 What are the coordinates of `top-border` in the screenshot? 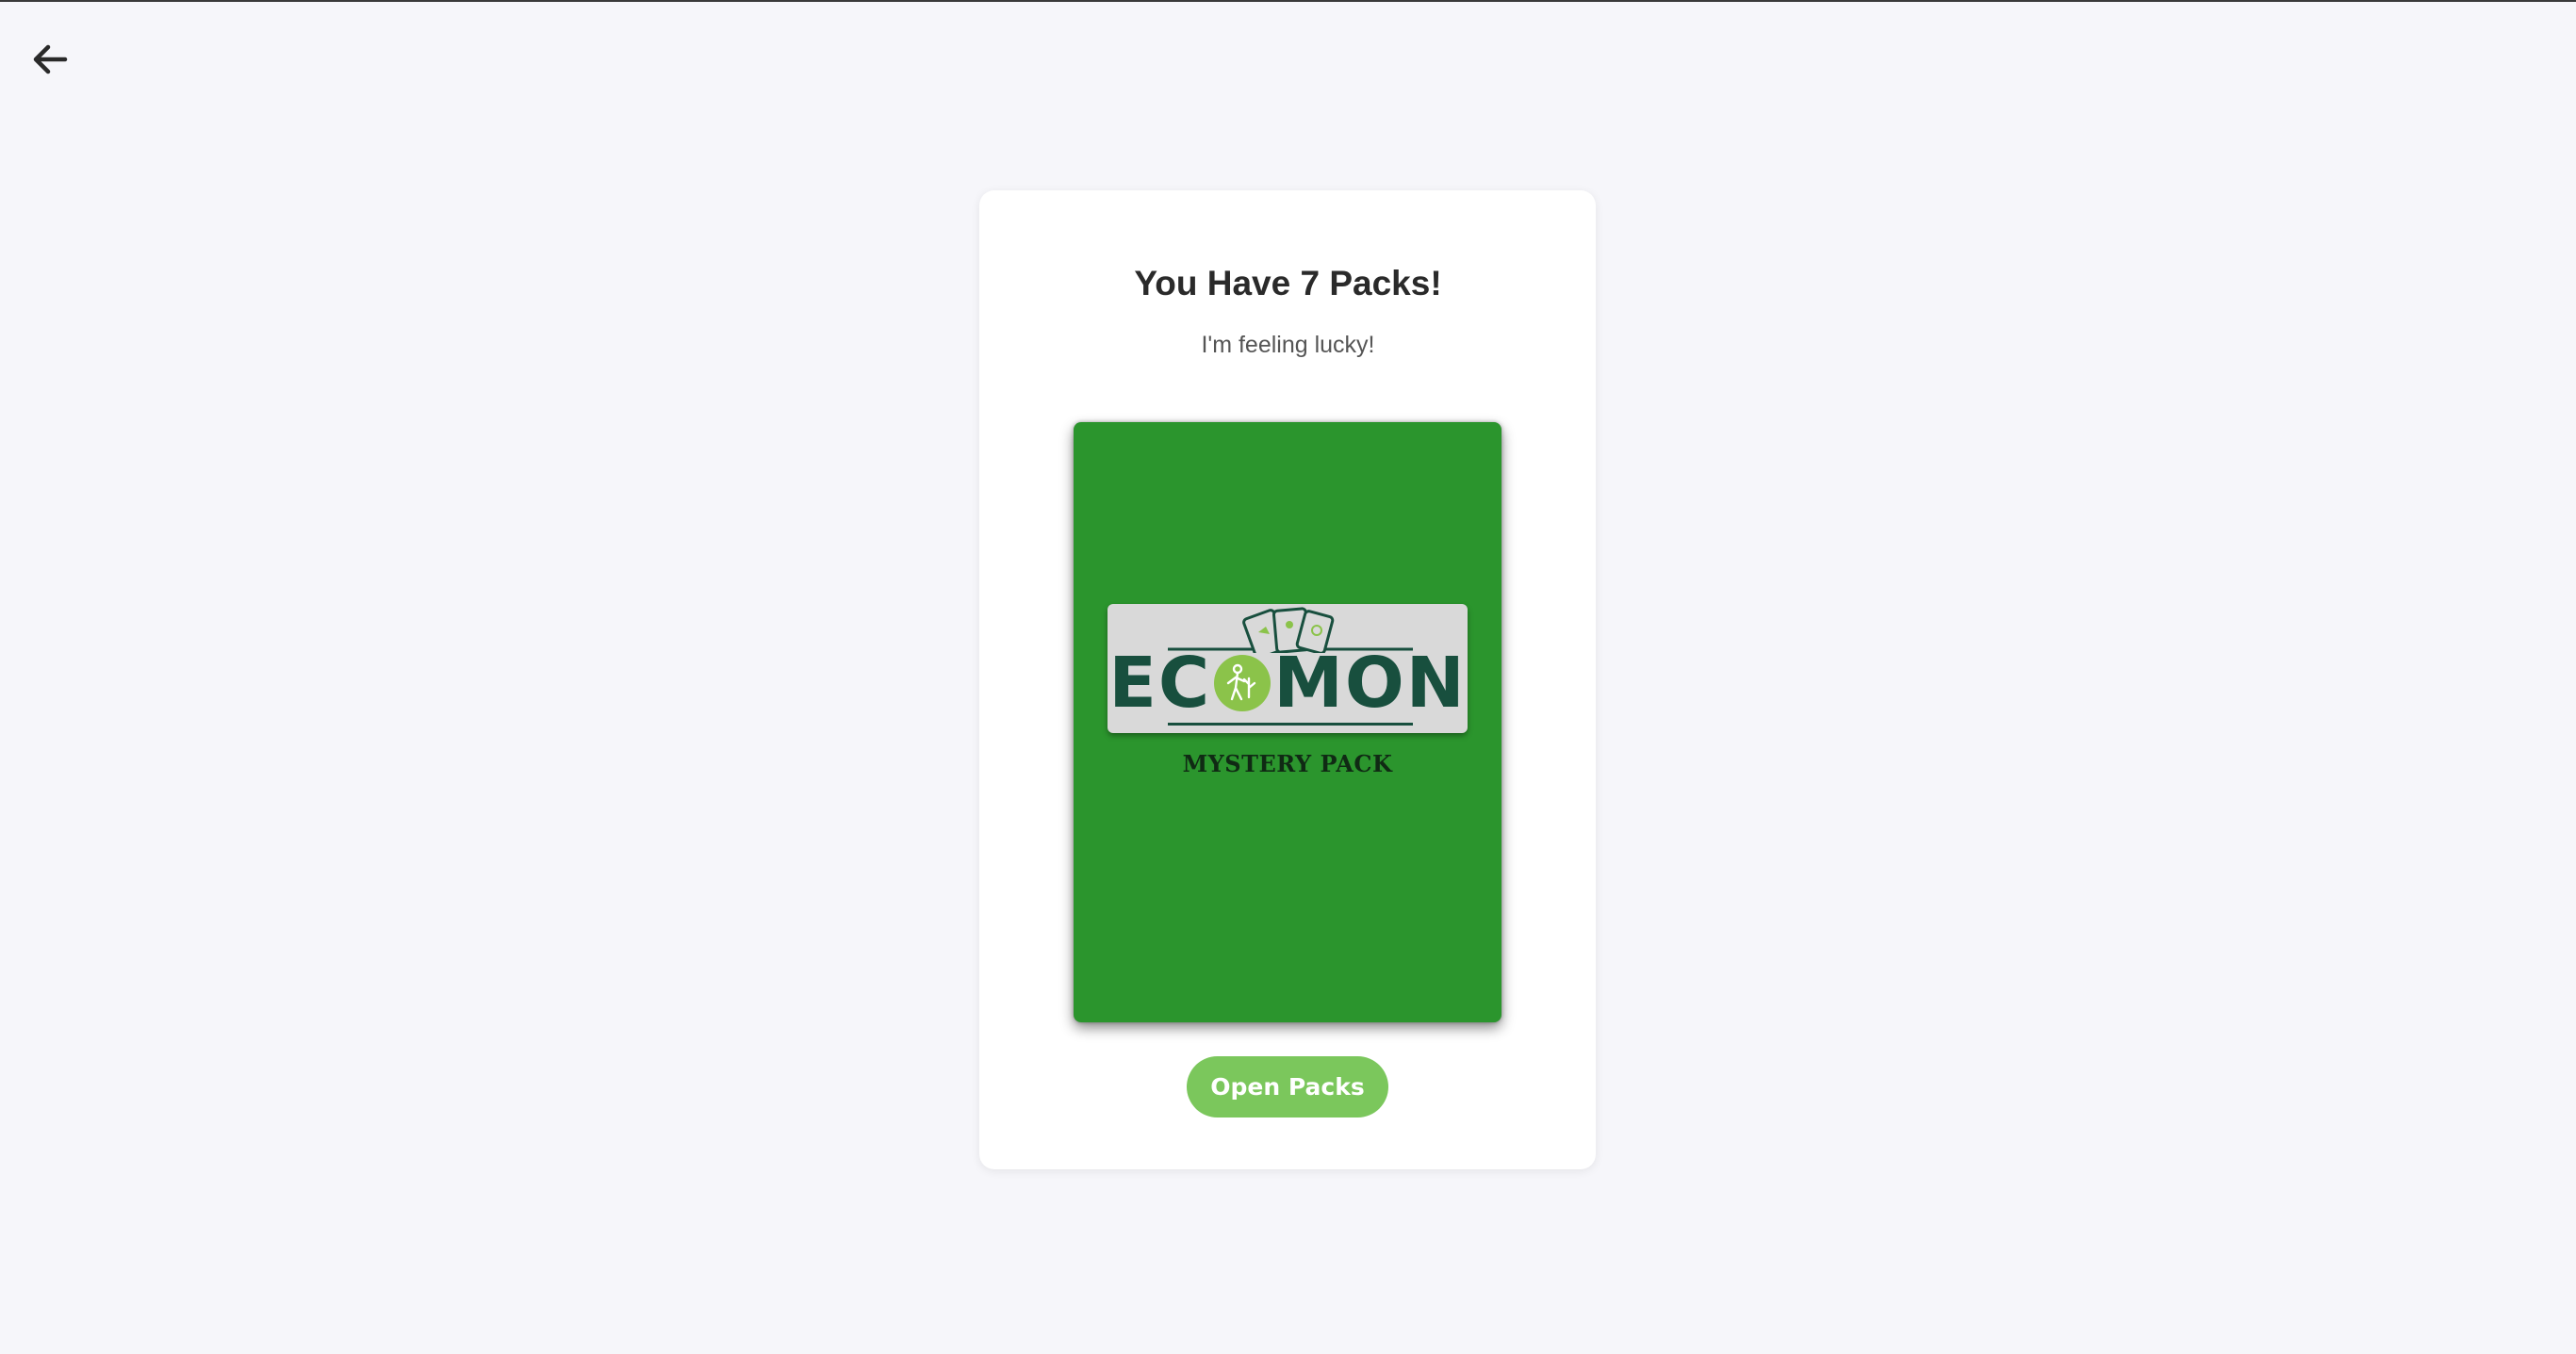 It's located at (1288, 1).